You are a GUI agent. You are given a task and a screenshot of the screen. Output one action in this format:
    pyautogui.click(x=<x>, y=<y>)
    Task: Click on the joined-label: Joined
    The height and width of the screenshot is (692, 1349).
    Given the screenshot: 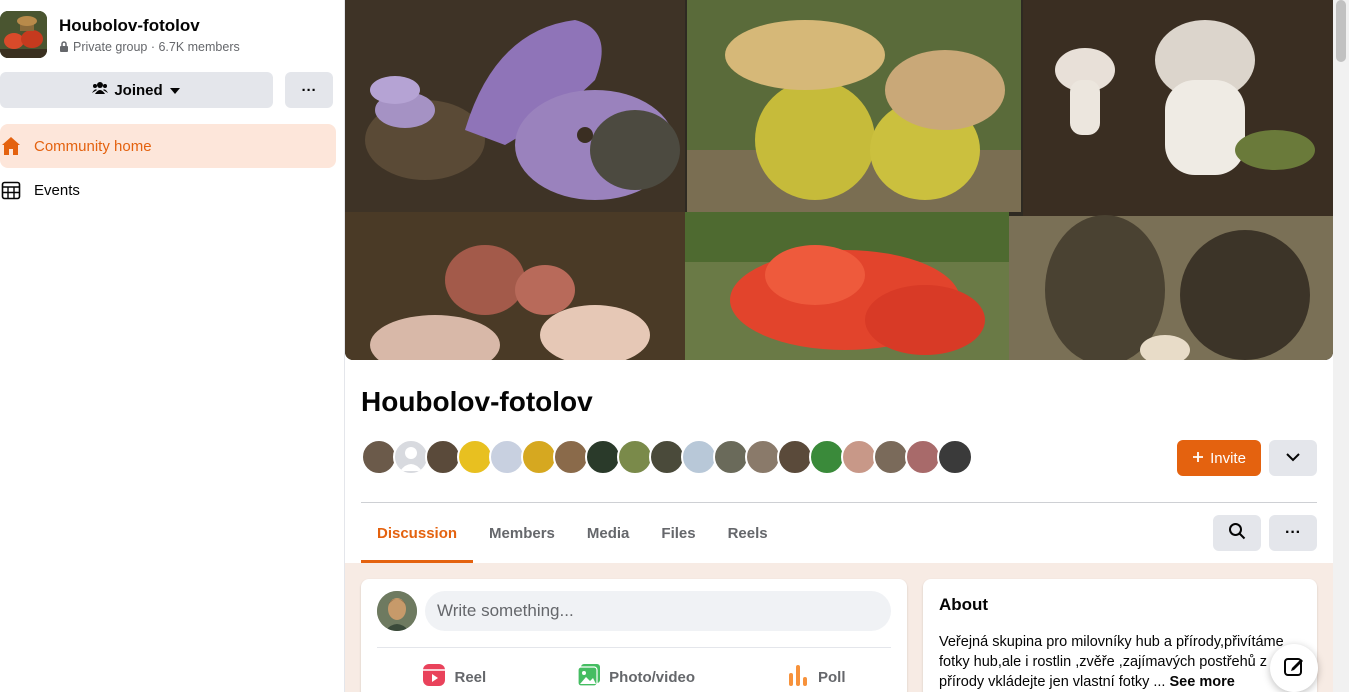 What is the action you would take?
    pyautogui.click(x=138, y=90)
    